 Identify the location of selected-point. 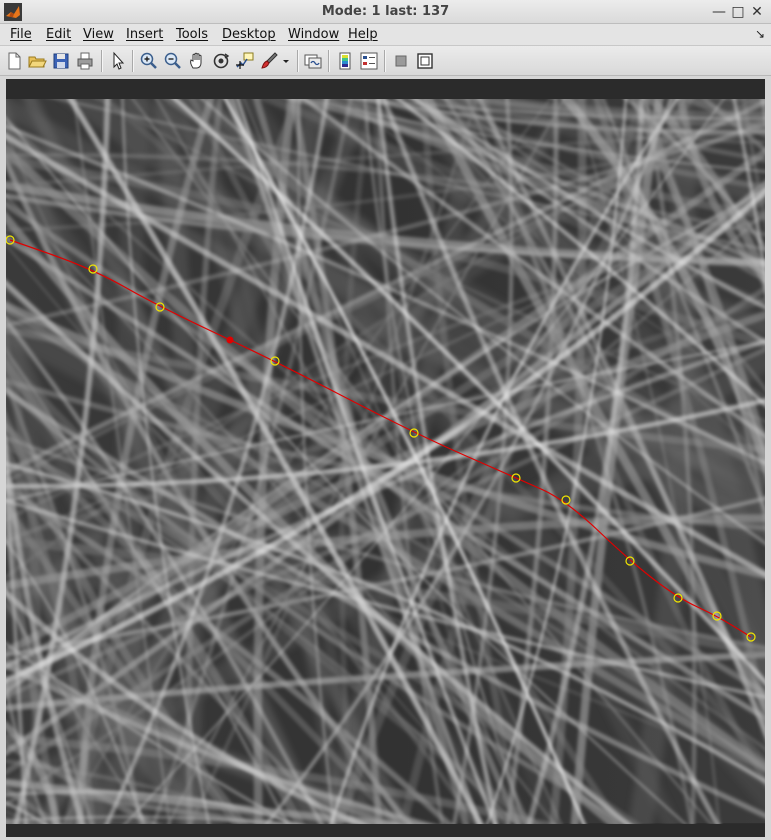
(230, 340).